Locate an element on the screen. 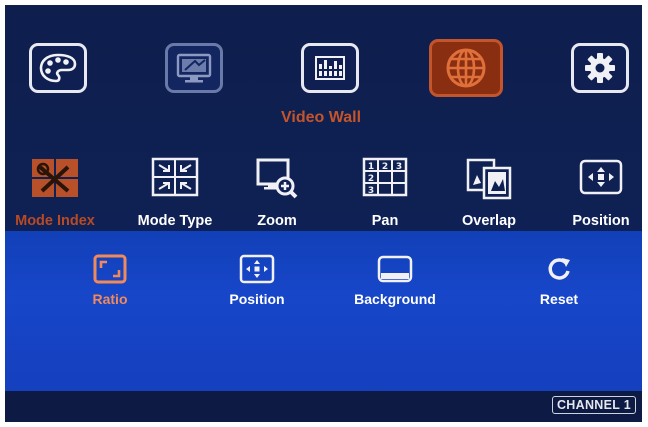 The height and width of the screenshot is (427, 648). option-label: Position is located at coordinates (257, 299).